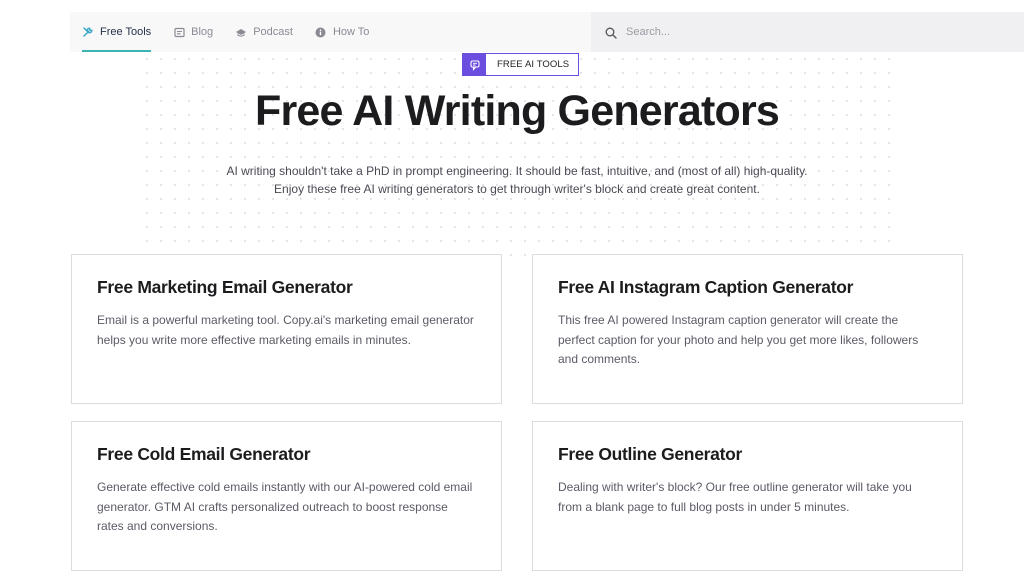 The height and width of the screenshot is (582, 1024). Describe the element at coordinates (225, 287) in the screenshot. I see `card-title: Free Marketing Email Generator` at that location.